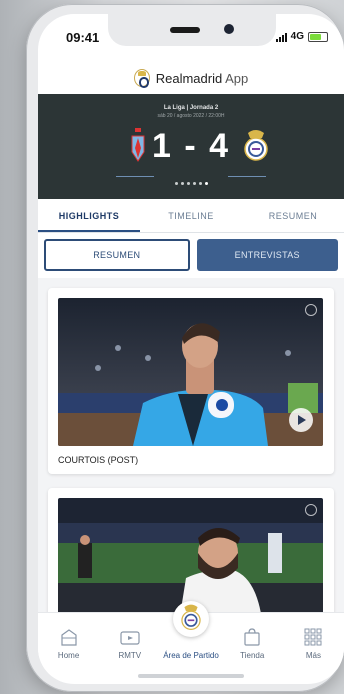 The width and height of the screenshot is (344, 694). Describe the element at coordinates (130, 655) in the screenshot. I see `nav-rmtv-label: RMTV` at that location.